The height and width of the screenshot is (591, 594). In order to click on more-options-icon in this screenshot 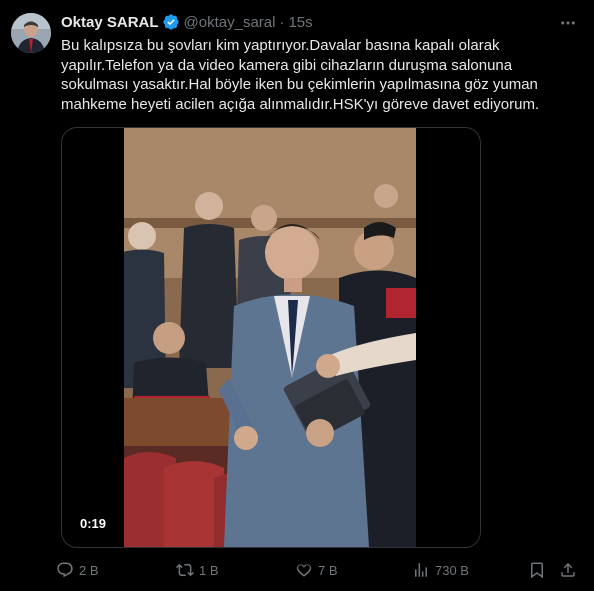, I will do `click(568, 23)`.